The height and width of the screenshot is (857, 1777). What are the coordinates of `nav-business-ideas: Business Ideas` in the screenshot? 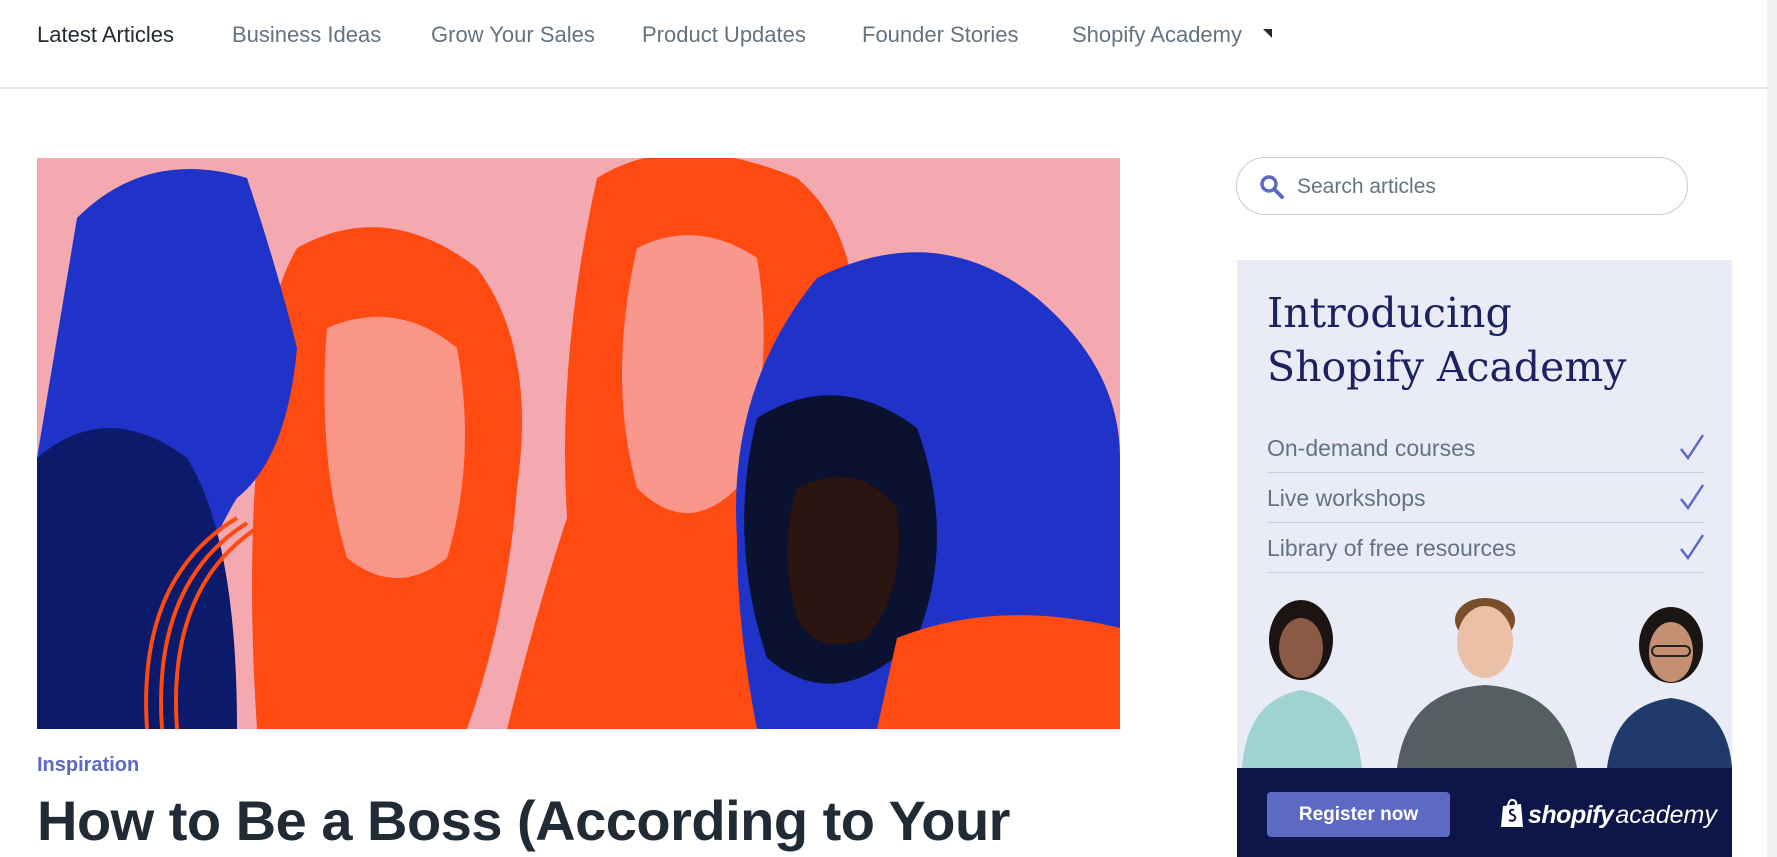 It's located at (306, 35).